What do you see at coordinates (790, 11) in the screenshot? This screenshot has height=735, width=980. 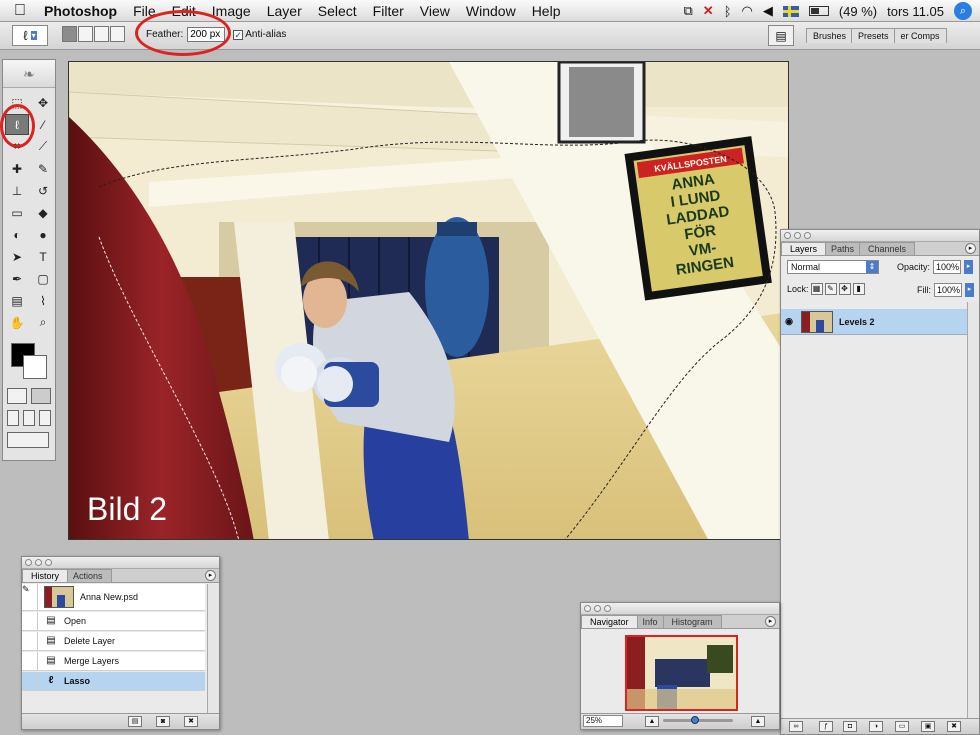 I see `input-source-flag-icon` at bounding box center [790, 11].